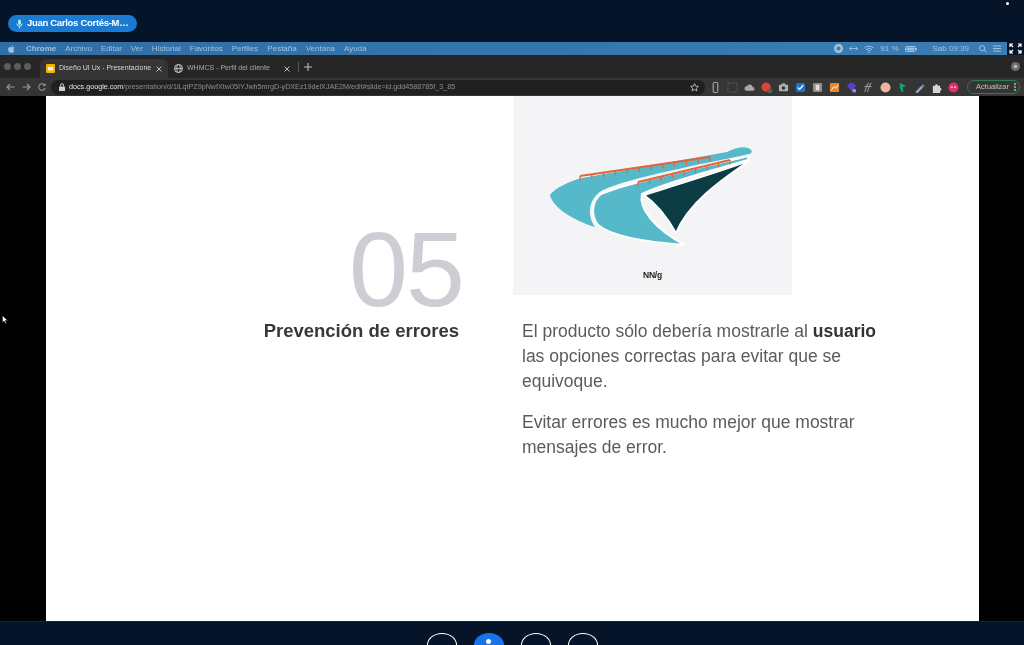 This screenshot has width=1024, height=645. I want to click on disc-icon, so click(1015, 66).